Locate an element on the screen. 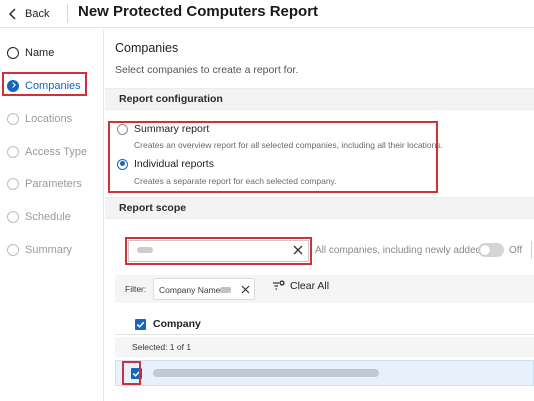  section-title: Companies is located at coordinates (147, 48).